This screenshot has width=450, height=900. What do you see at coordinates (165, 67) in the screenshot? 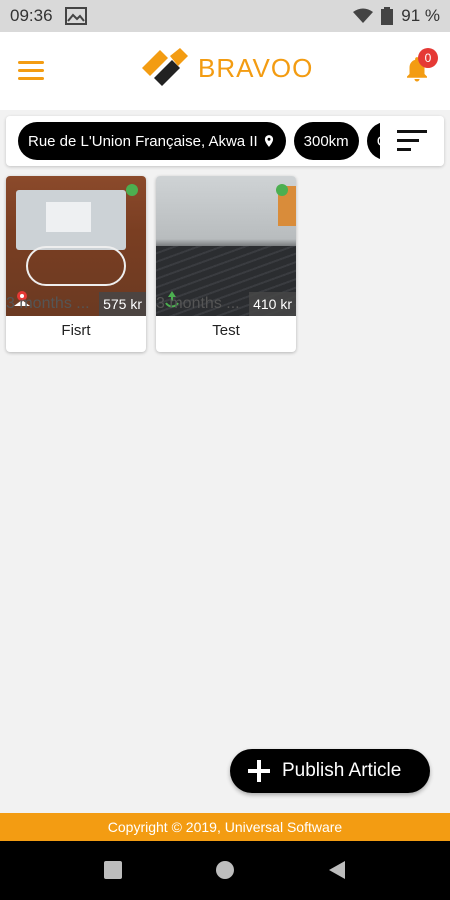
I see `logo-mark-icon` at bounding box center [165, 67].